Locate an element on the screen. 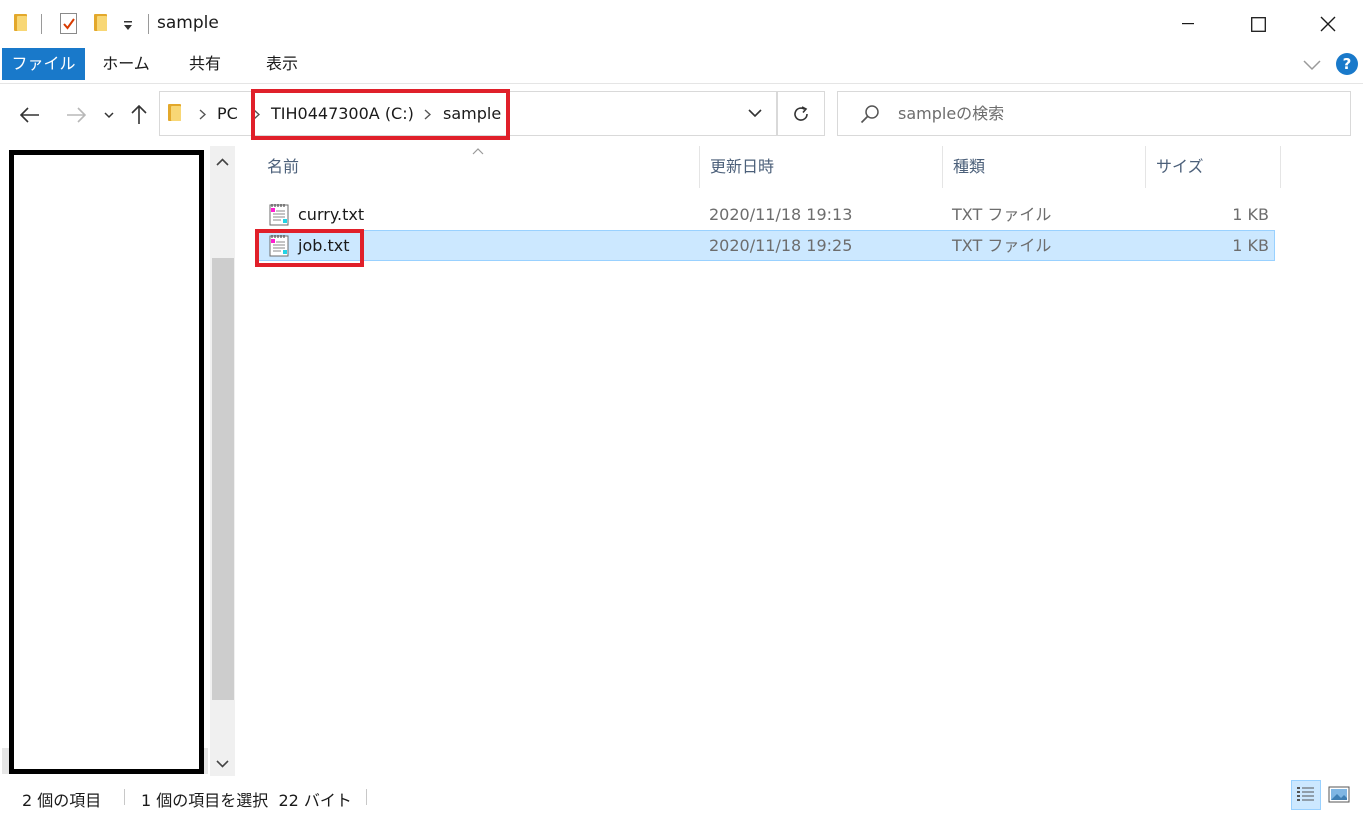  text-file-icon is located at coordinates (279, 215).